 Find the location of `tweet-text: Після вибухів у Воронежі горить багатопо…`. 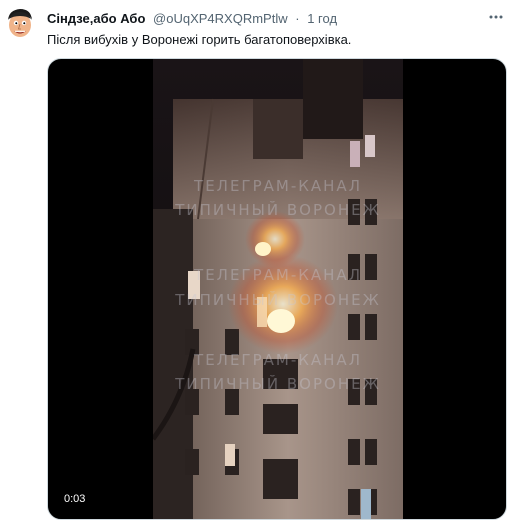

tweet-text: Після вибухів у Воронежі горить багатопо… is located at coordinates (199, 39).